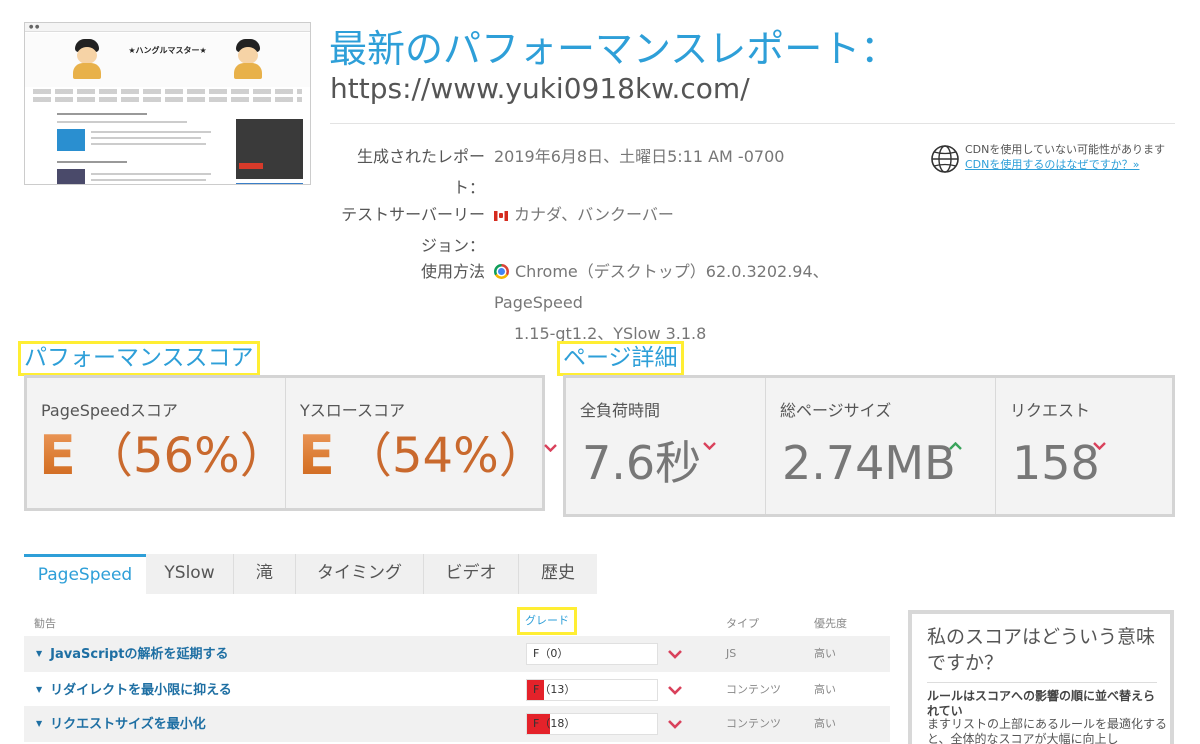  Describe the element at coordinates (1050, 410) in the screenshot. I see `requests-label: リクエスト` at that location.